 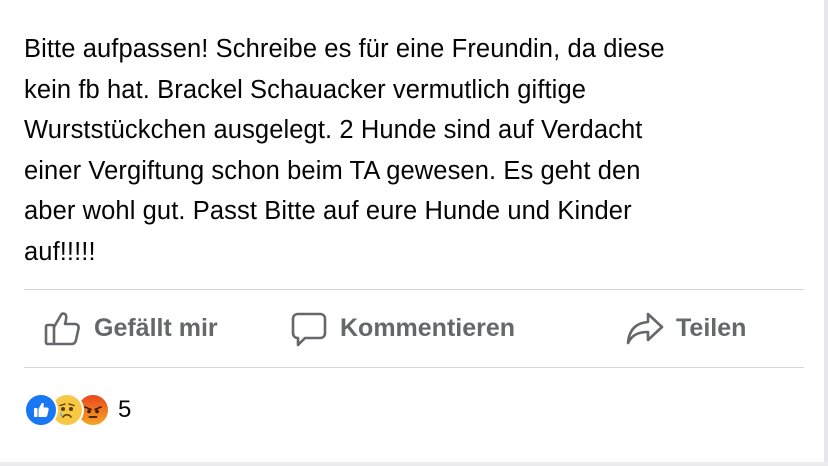 I want to click on thumbs-up-icon, so click(x=63, y=329).